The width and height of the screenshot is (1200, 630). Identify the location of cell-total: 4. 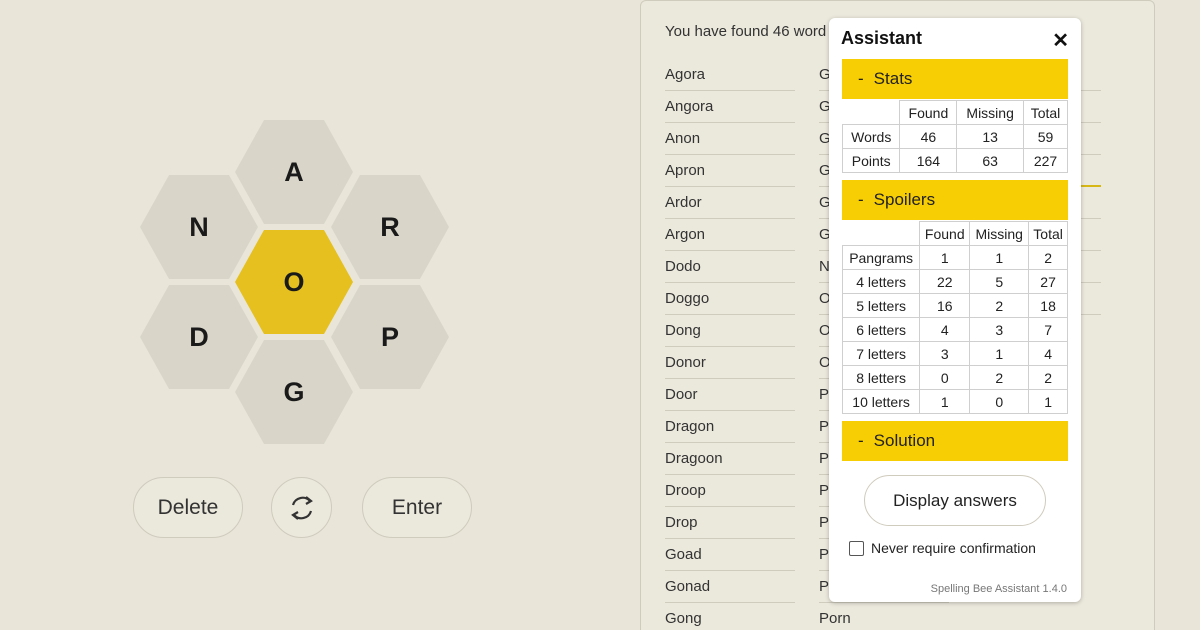
(1048, 353).